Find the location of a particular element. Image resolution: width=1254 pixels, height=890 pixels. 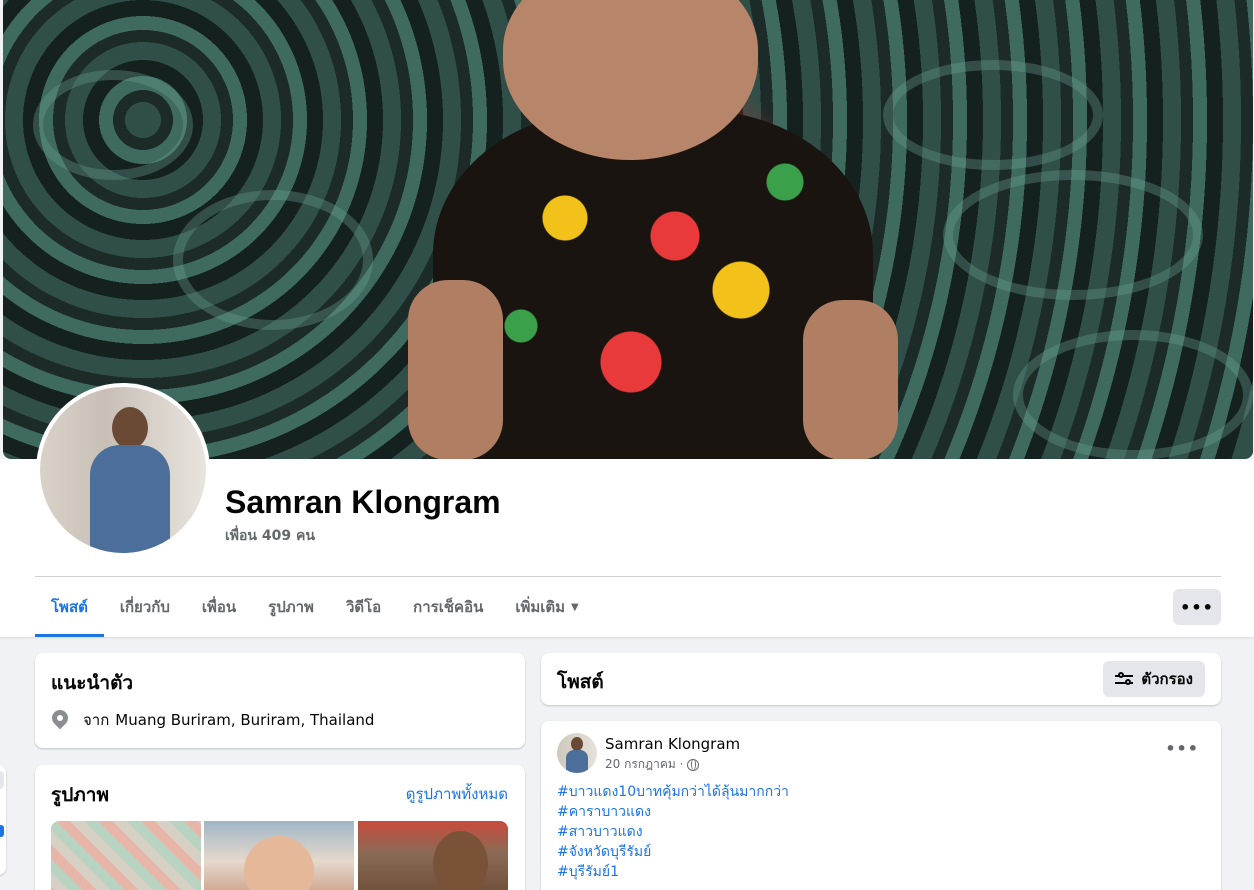

profile-more-button: ••• is located at coordinates (1197, 607).